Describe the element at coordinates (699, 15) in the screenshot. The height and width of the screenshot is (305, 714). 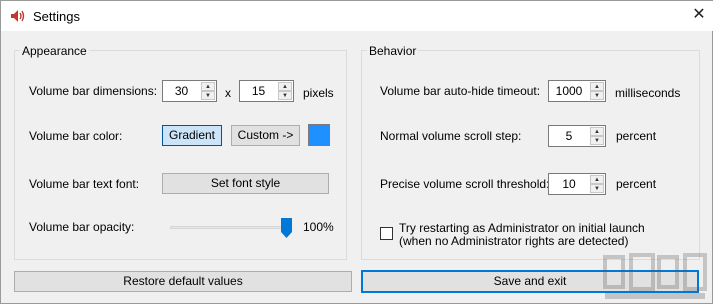
I see `close-icon: ✕` at that location.